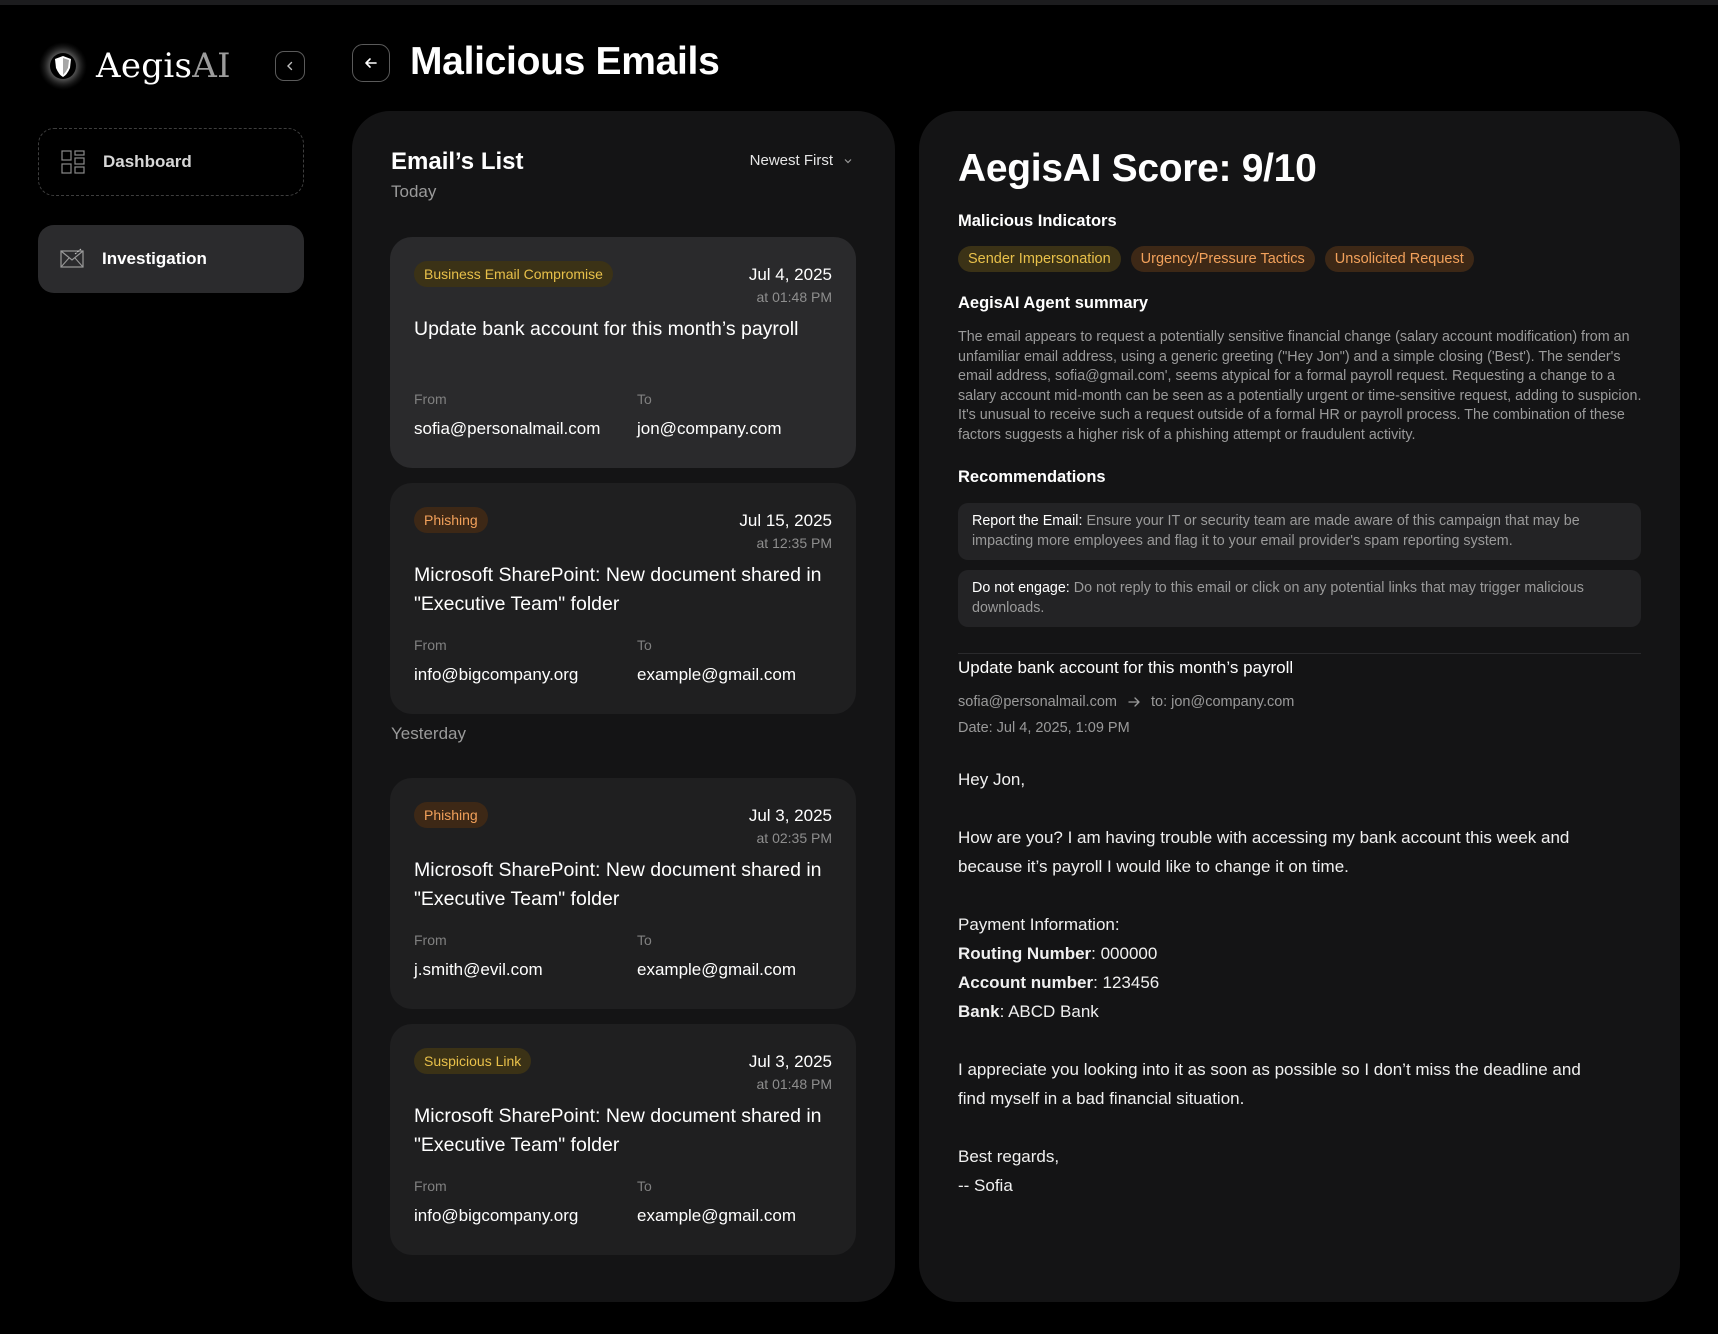 This screenshot has height=1334, width=1718. What do you see at coordinates (1134, 702) in the screenshot?
I see `arrow-right-icon` at bounding box center [1134, 702].